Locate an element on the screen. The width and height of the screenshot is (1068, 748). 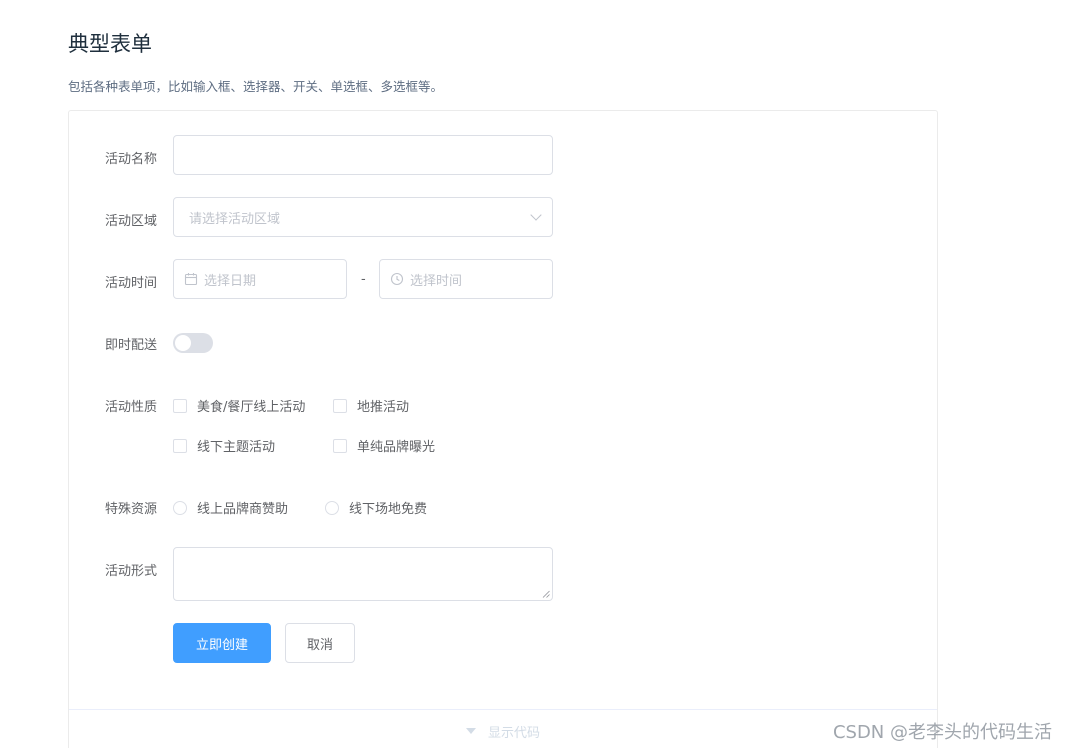
instant-delivery-switch is located at coordinates (193, 343).